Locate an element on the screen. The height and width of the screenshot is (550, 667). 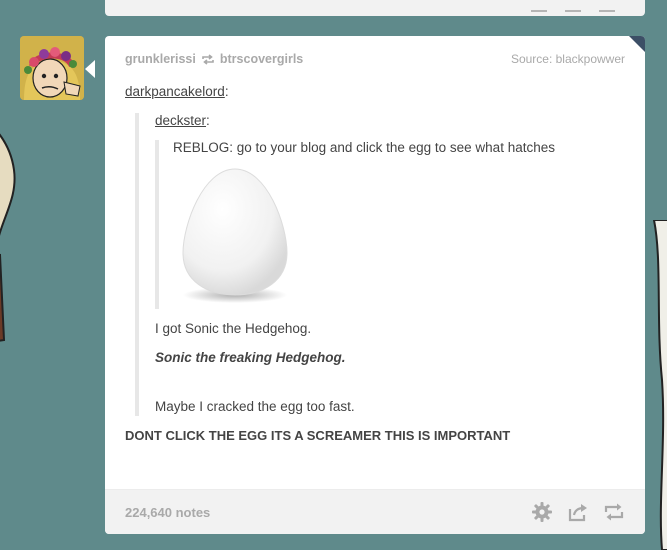
post-footer: 224,640 notes is located at coordinates (375, 511).